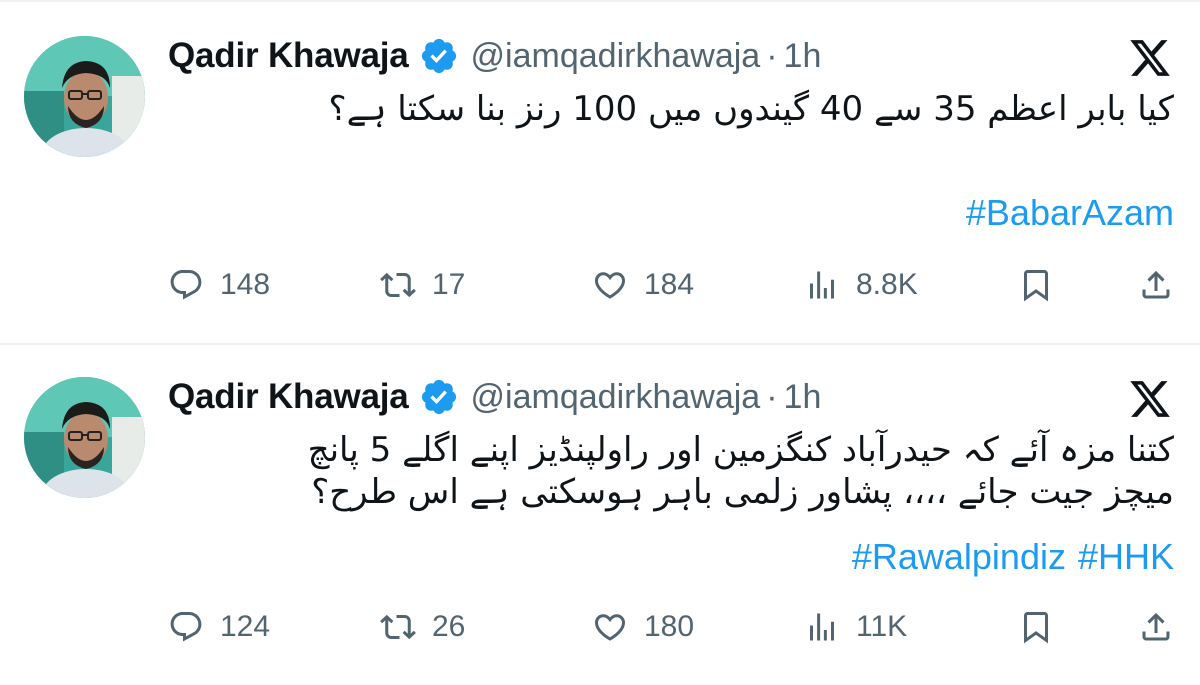 Image resolution: width=1200 pixels, height=685 pixels. I want to click on hashtag-link: #Rawalpindiz, so click(959, 556).